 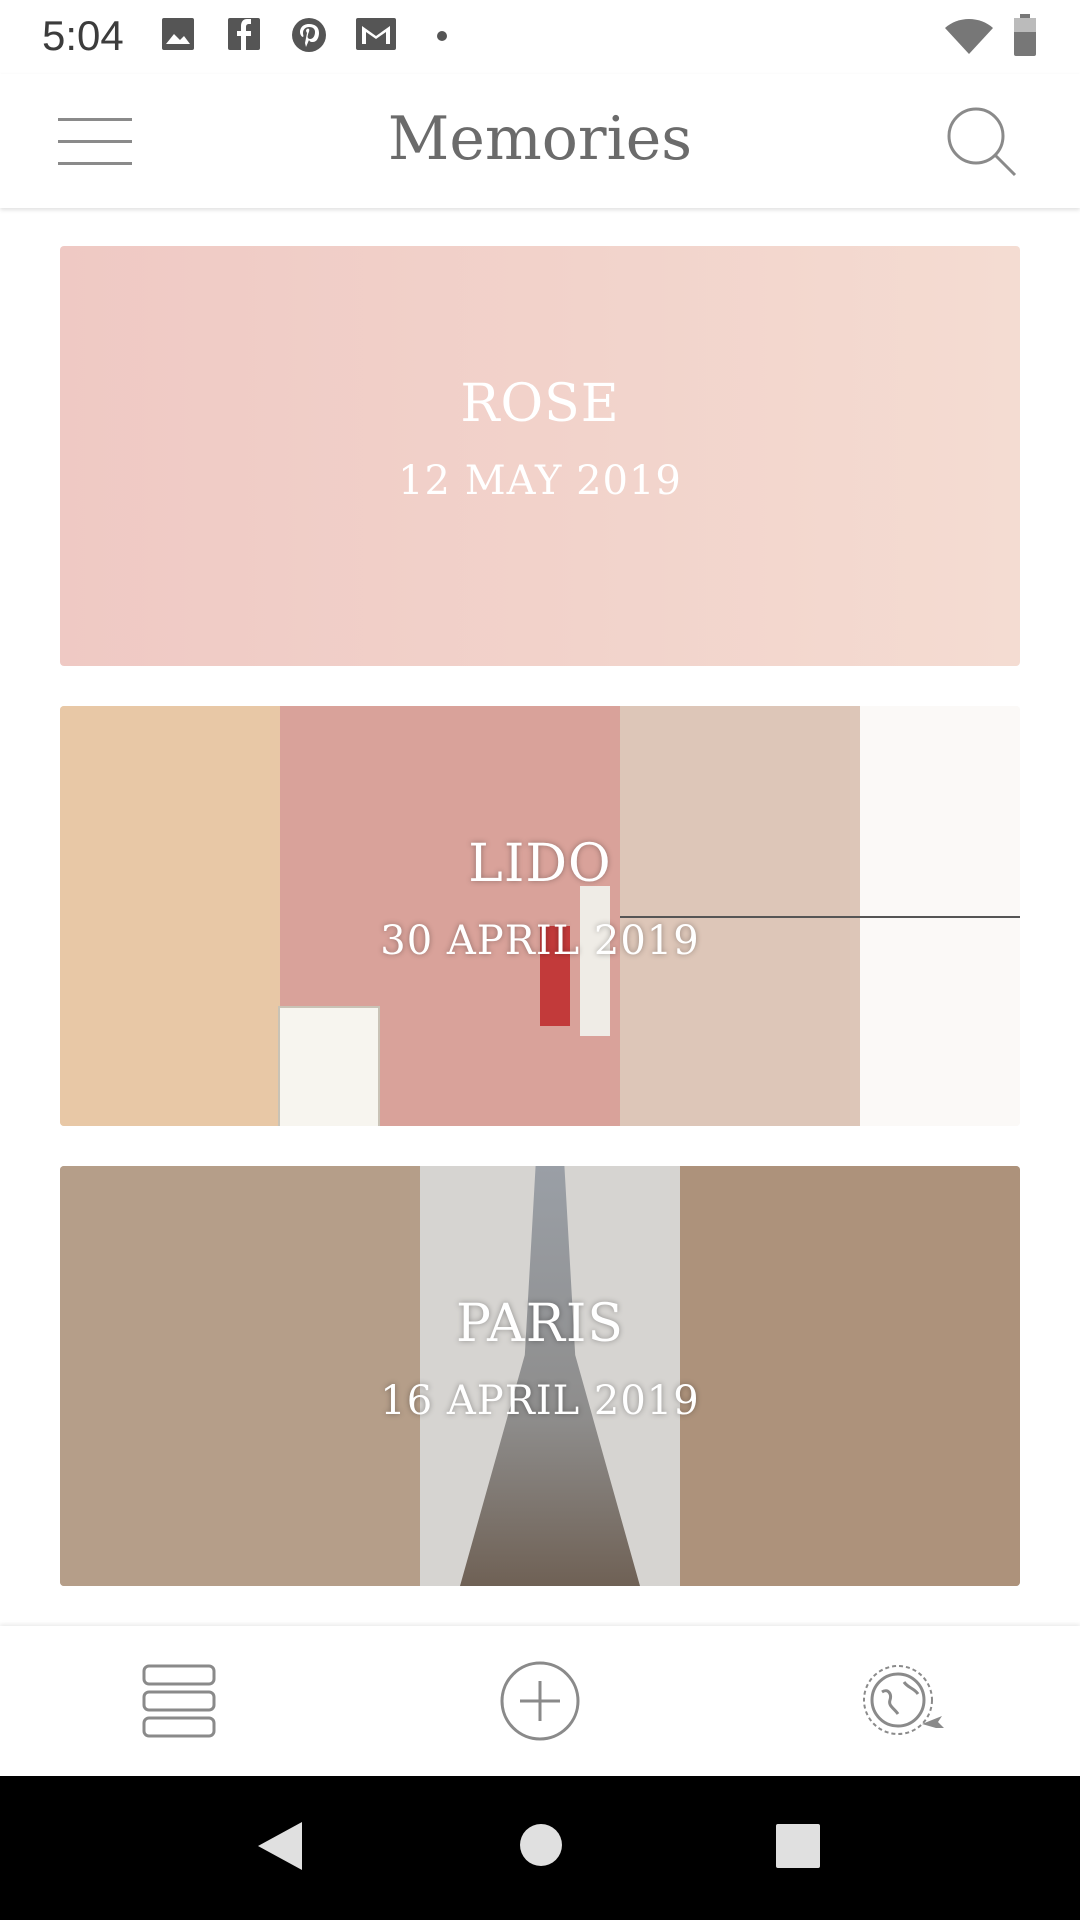 I want to click on bottom-bar, so click(x=540, y=1701).